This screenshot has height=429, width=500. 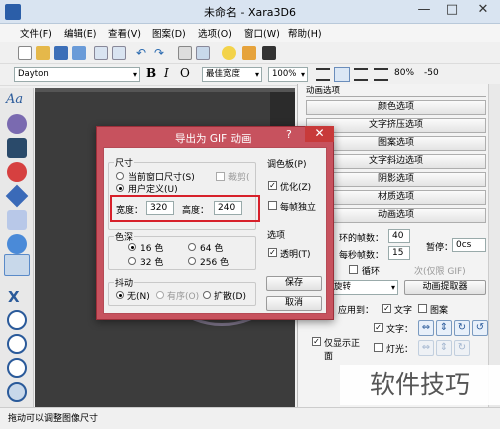 I want to click on left-toolbar: Aa X, so click(x=17, y=248).